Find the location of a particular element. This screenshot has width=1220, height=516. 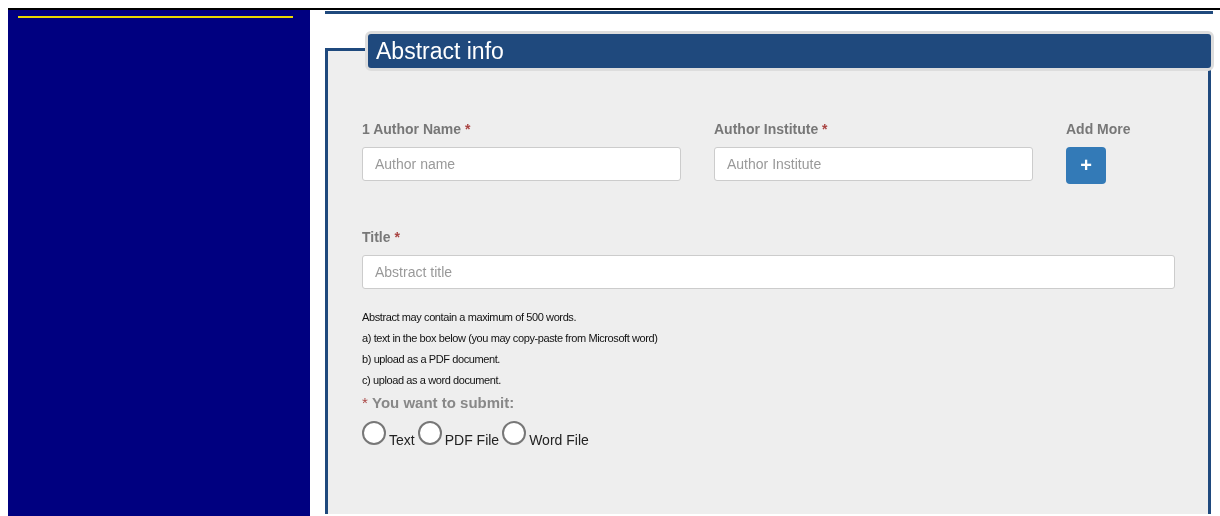

text-field: Abstract title is located at coordinates (768, 272).